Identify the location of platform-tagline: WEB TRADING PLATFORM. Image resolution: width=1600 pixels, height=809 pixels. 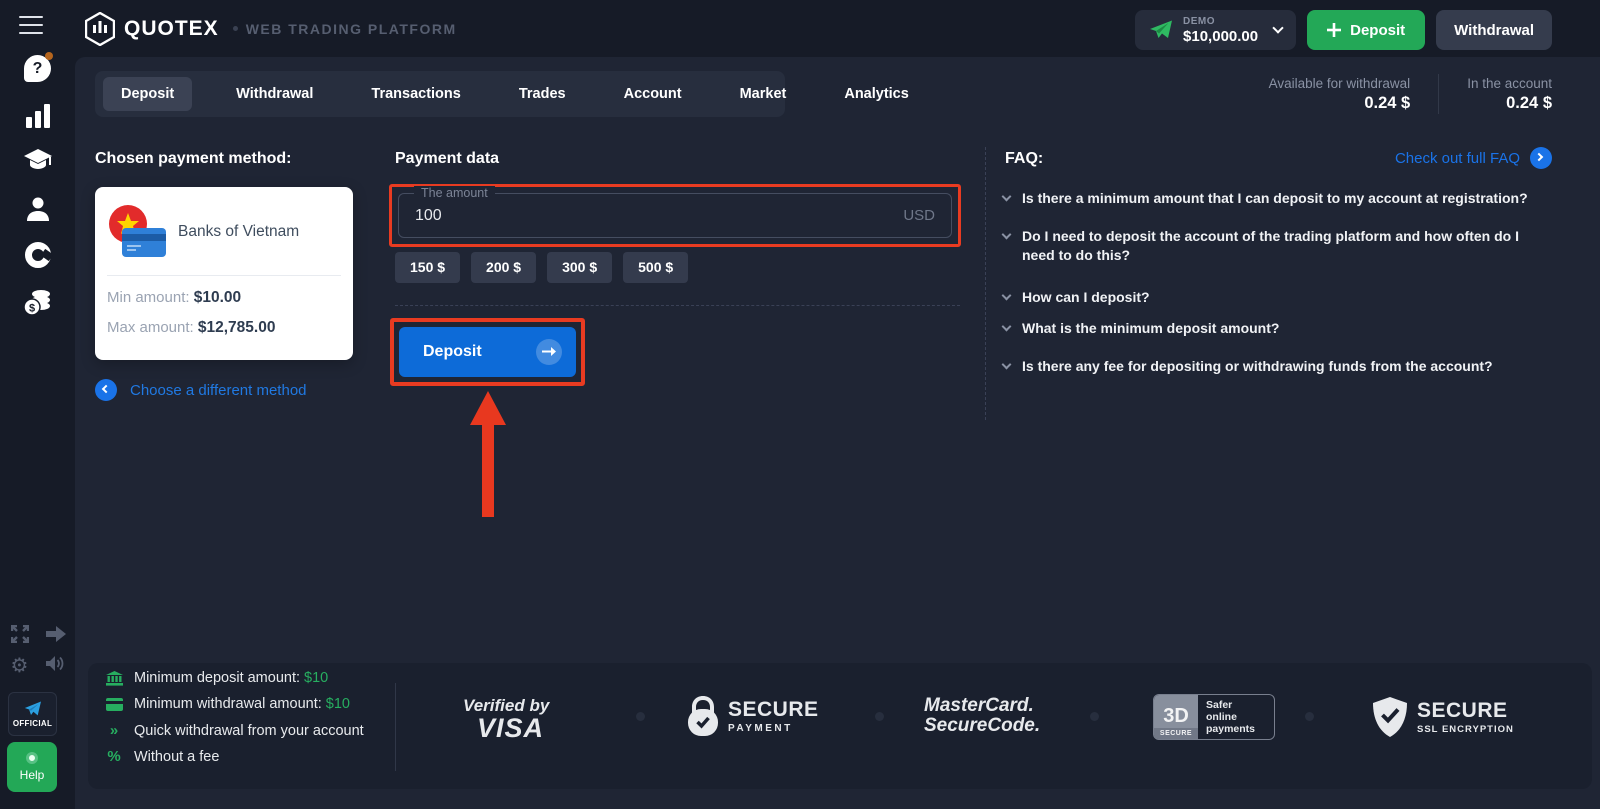
(351, 28).